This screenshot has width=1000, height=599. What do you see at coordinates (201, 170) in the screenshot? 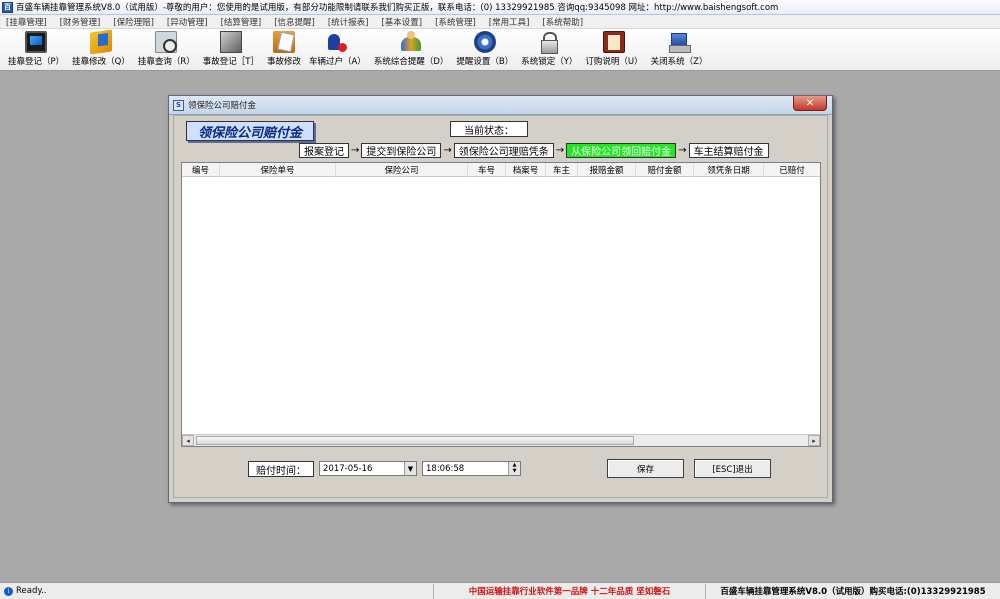
I see `column-header-id: 编号` at bounding box center [201, 170].